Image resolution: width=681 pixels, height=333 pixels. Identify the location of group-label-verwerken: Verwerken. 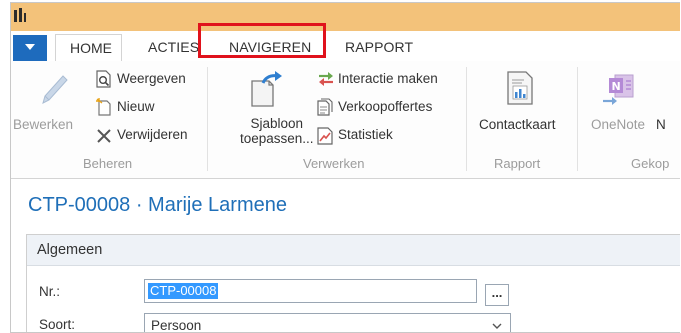
(334, 163).